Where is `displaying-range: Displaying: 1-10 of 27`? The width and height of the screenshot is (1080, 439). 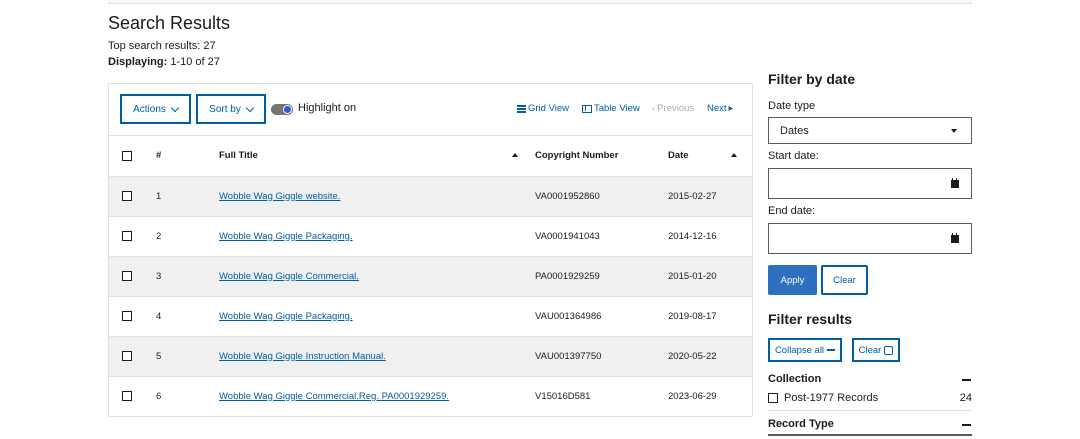 displaying-range: Displaying: 1-10 of 27 is located at coordinates (164, 62).